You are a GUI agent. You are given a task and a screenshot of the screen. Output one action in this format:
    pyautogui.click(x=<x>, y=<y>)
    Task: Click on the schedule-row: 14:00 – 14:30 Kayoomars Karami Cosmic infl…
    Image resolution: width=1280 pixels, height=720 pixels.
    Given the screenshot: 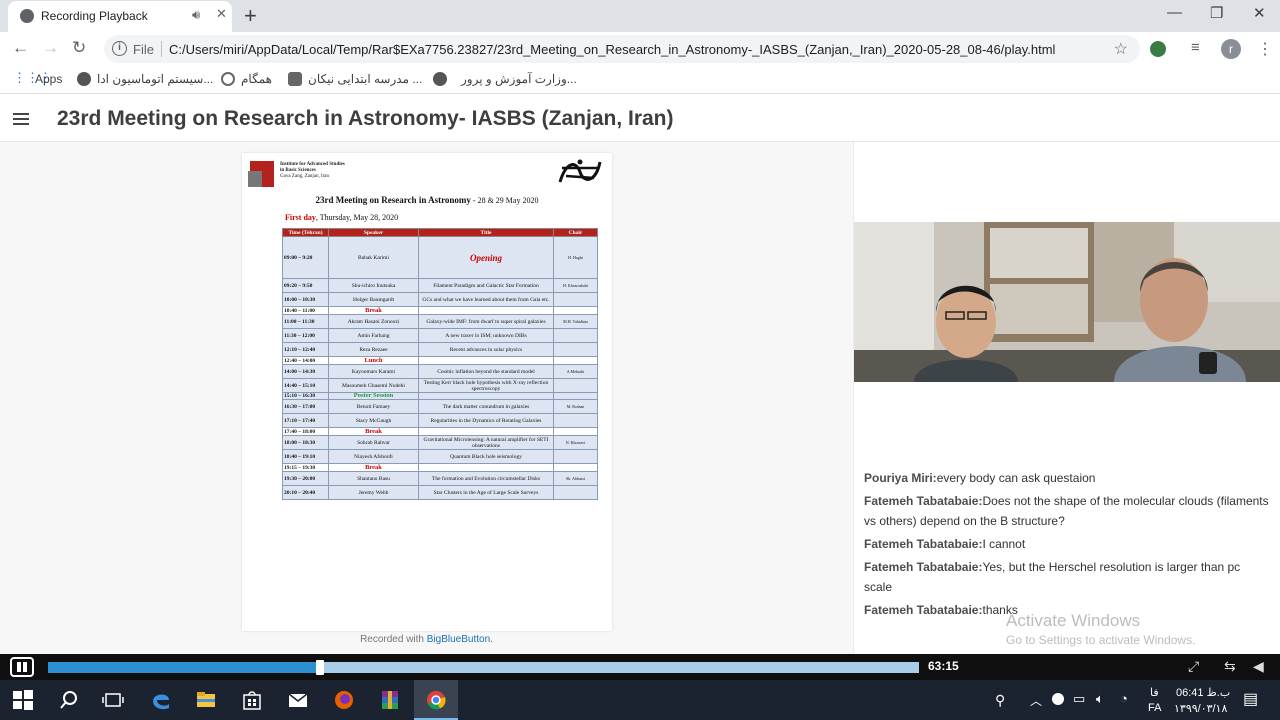 What is the action you would take?
    pyautogui.click(x=440, y=371)
    